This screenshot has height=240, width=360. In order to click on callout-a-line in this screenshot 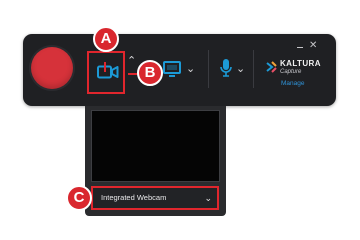, I will do `click(105, 67)`.